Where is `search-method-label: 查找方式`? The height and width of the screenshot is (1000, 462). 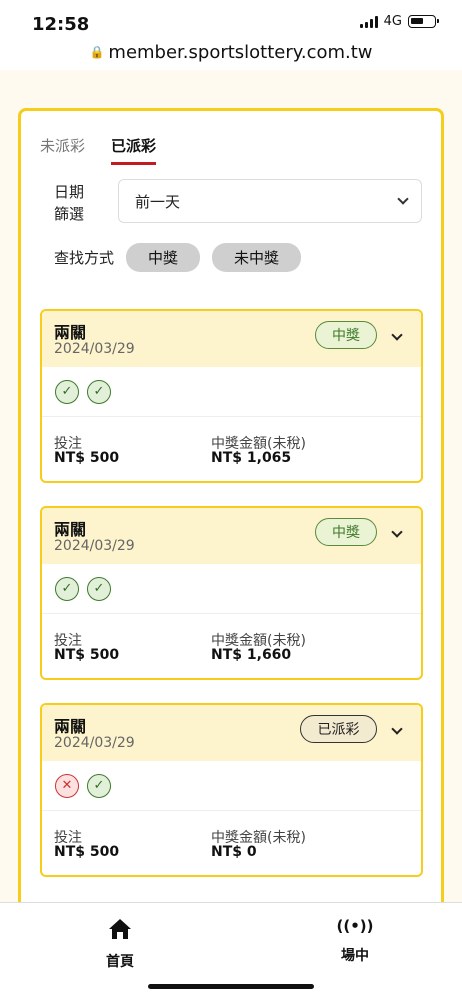
search-method-label: 查找方式 is located at coordinates (84, 258).